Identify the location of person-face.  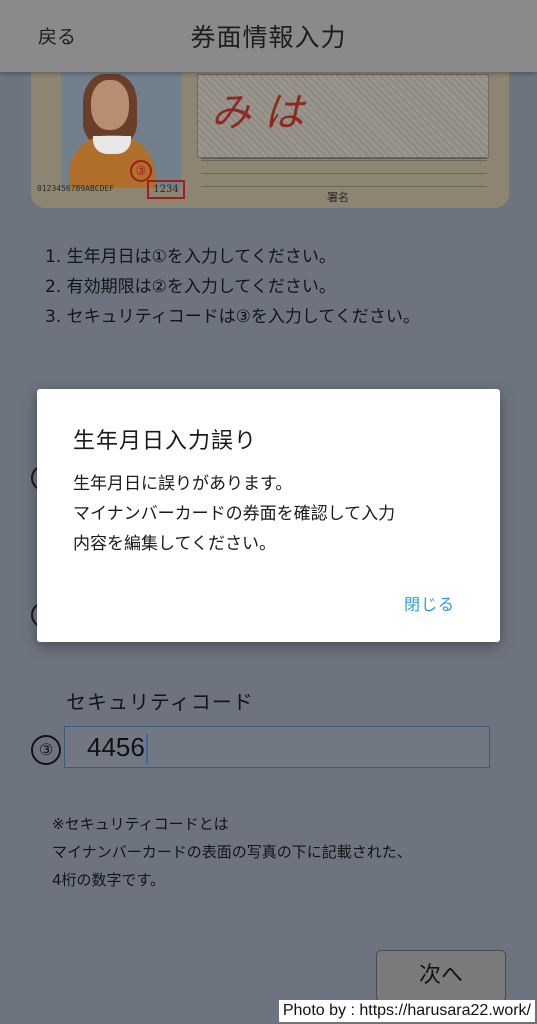
(110, 105).